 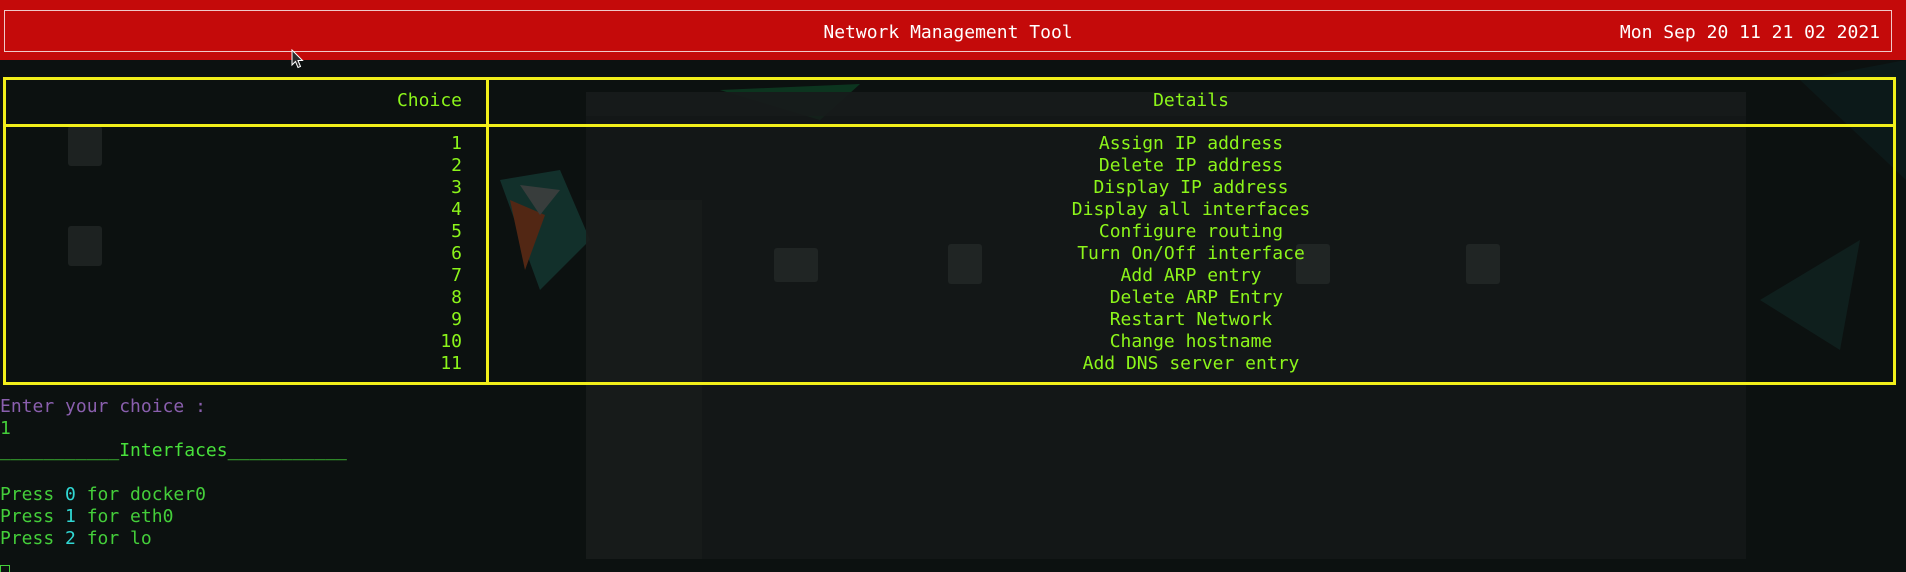 What do you see at coordinates (456, 231) in the screenshot?
I see `menu-choice-number: 5` at bounding box center [456, 231].